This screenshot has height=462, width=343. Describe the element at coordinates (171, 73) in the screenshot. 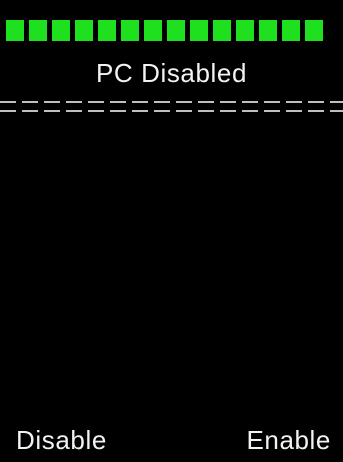

I see `screen-title: PC Disabled` at that location.